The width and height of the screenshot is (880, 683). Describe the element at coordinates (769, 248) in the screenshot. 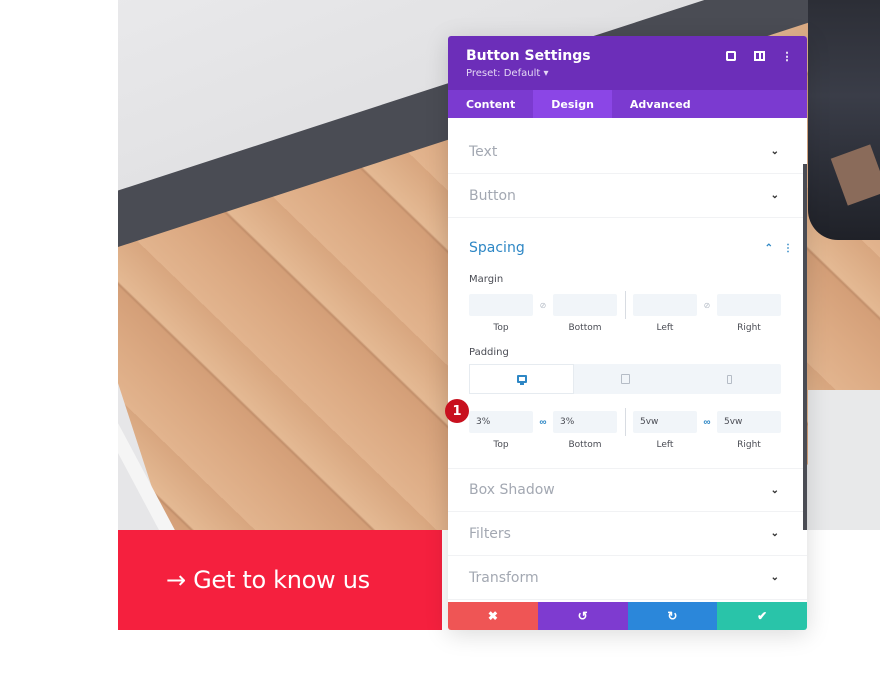

I see `chevron-up-icon: ⌃` at that location.